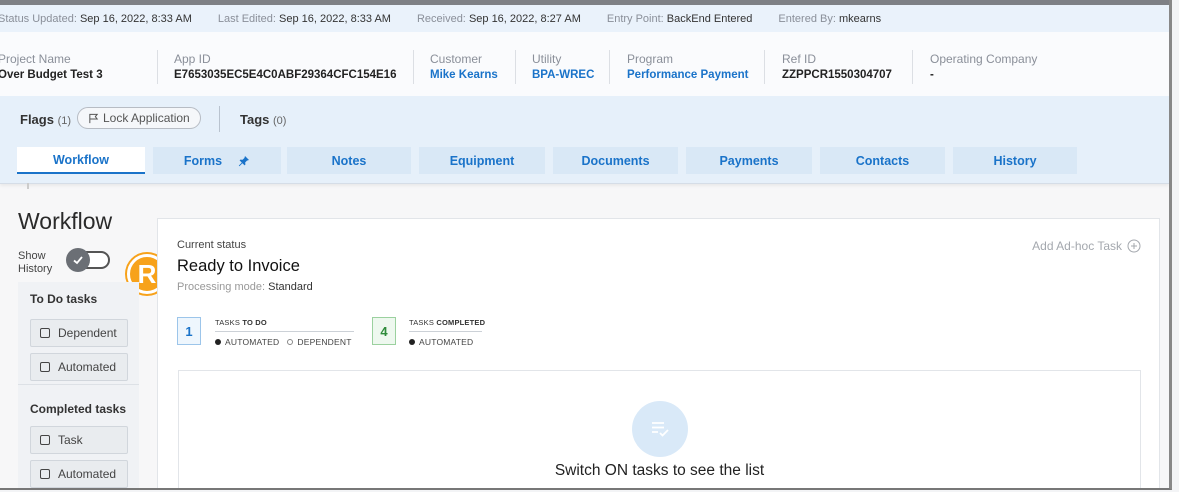 The width and height of the screenshot is (1179, 492). Describe the element at coordinates (189, 331) in the screenshot. I see `tasks-todo-count: 1` at that location.